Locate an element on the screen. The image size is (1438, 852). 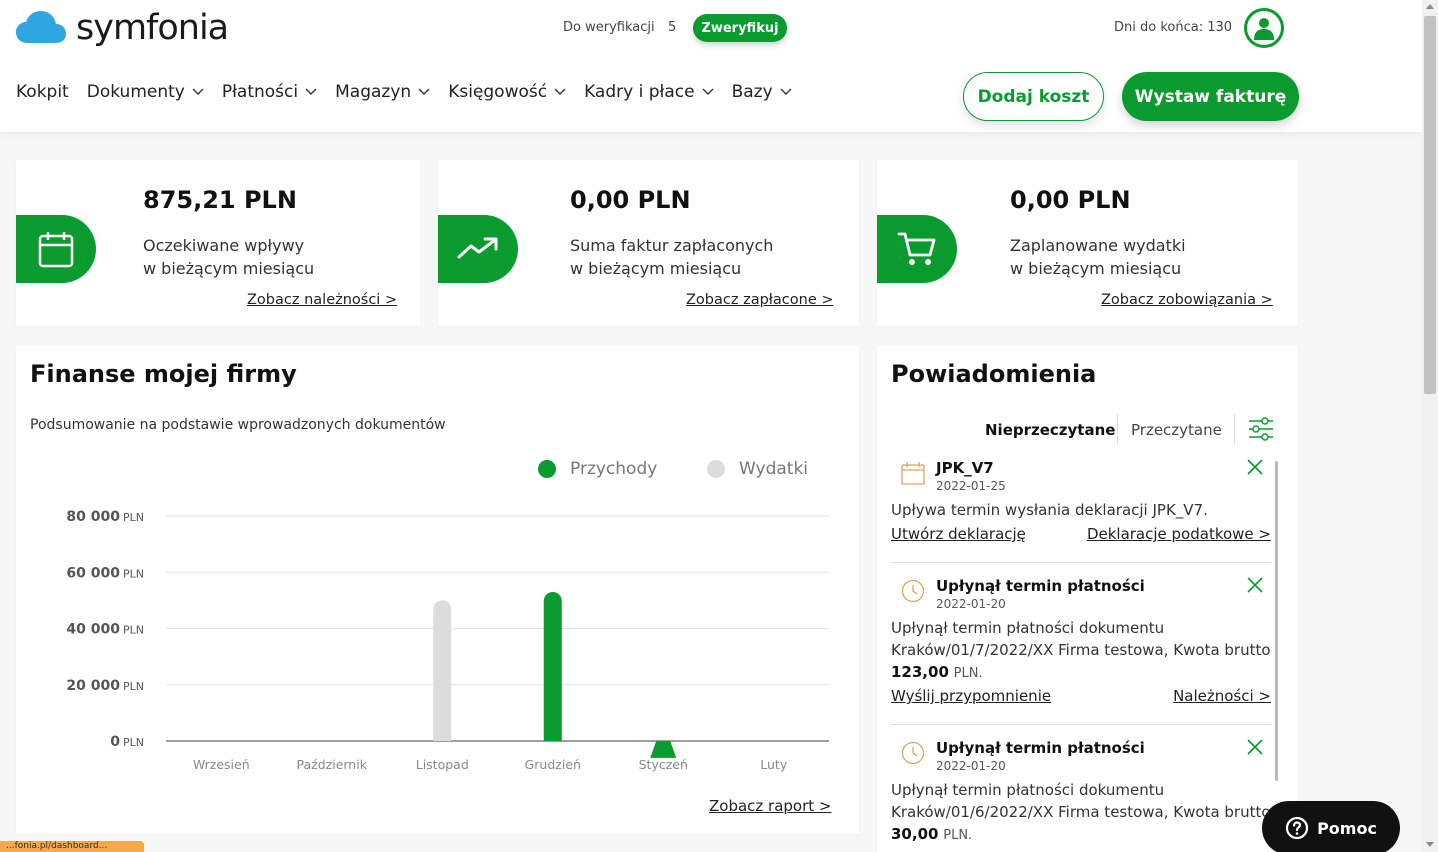
see-receivables-link: Zobacz należności > is located at coordinates (322, 300).